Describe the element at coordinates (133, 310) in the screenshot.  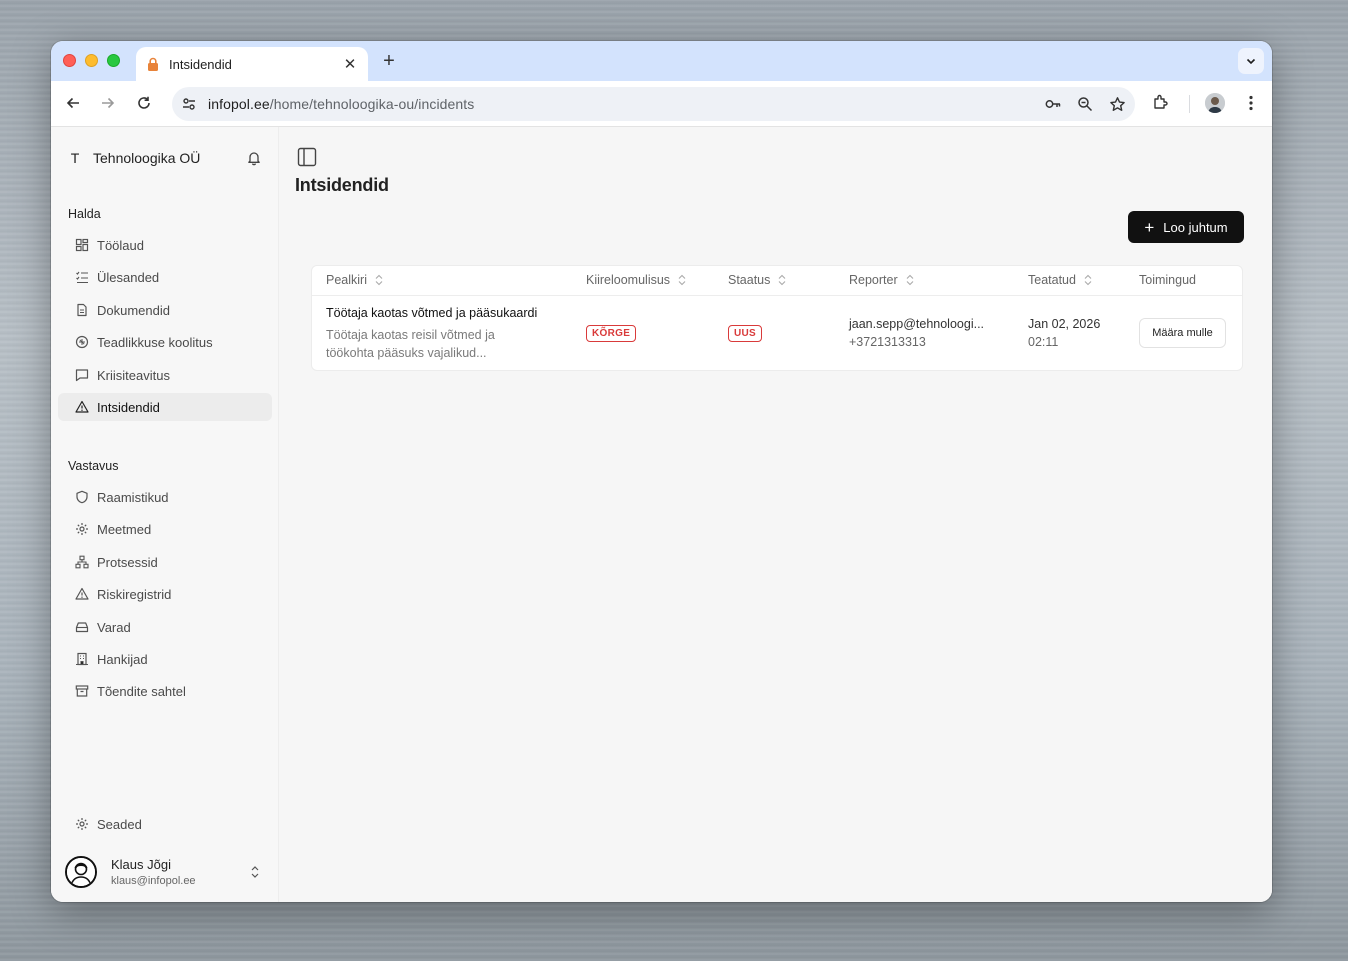
I see `sidebar-item-label: Dokumendid` at that location.